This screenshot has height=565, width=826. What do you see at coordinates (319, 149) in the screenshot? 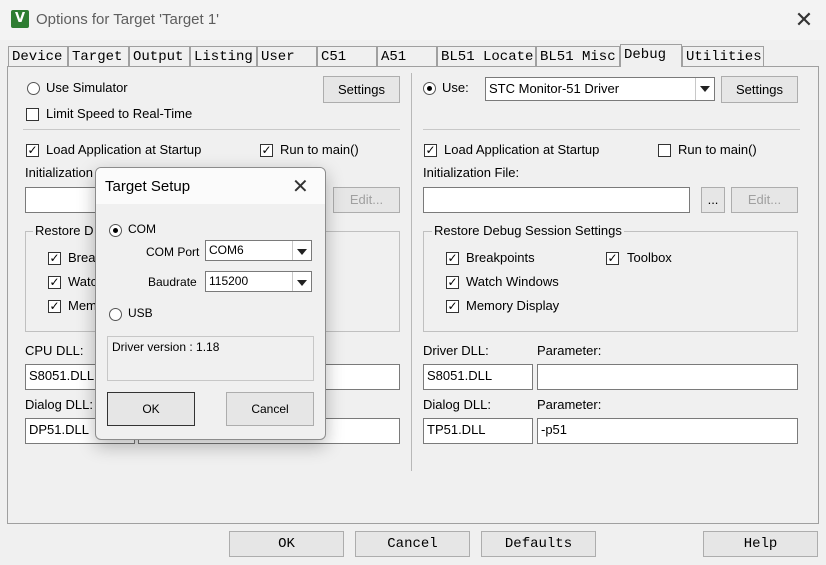
I see `left-run-to-main-label: Run to main()` at bounding box center [319, 149].